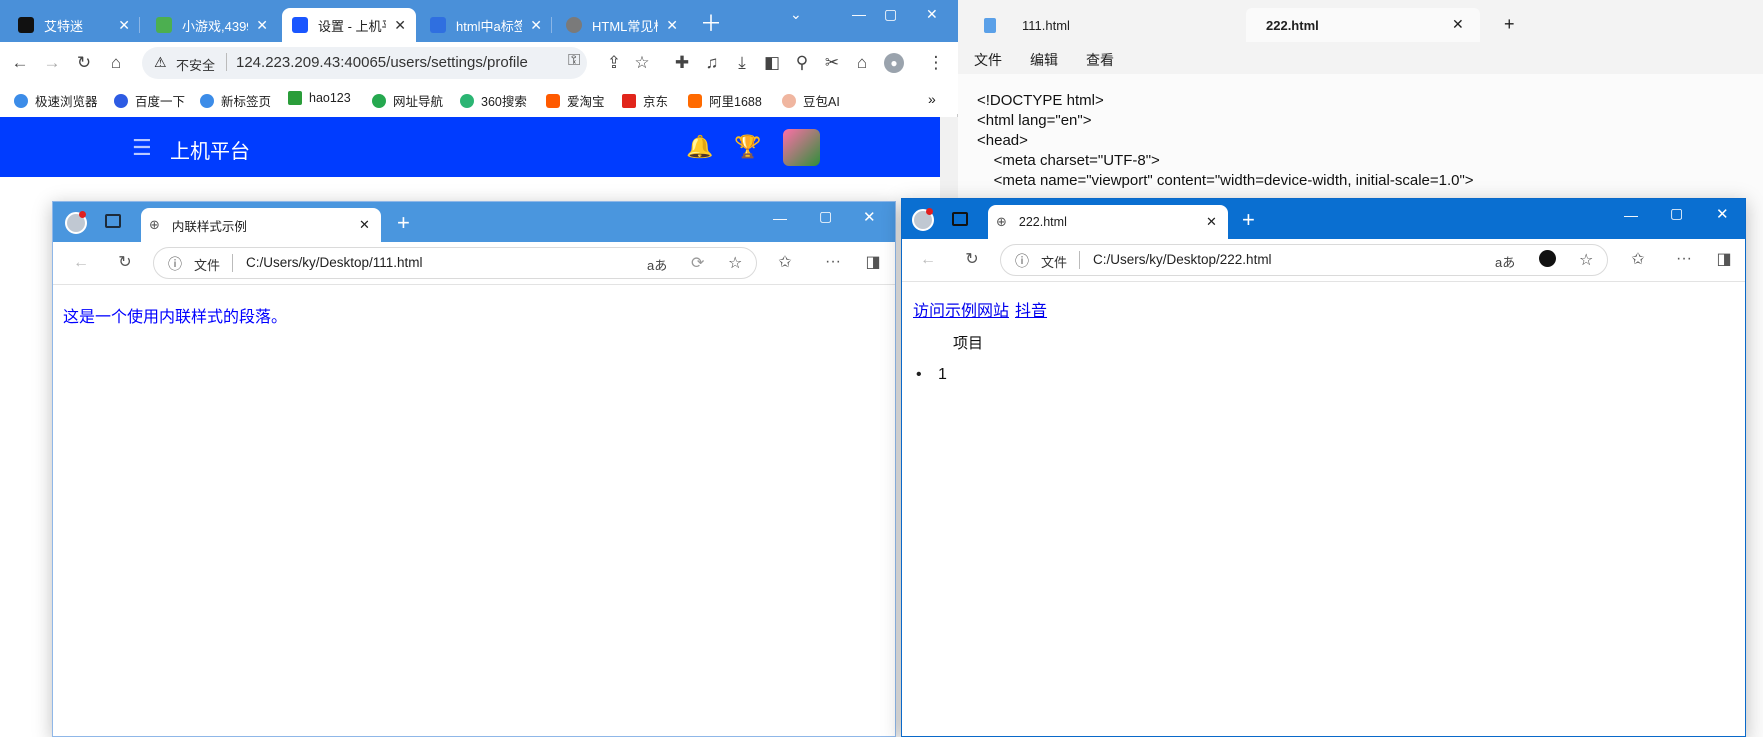 The width and height of the screenshot is (1763, 737). I want to click on alibaba-icon, so click(695, 100).